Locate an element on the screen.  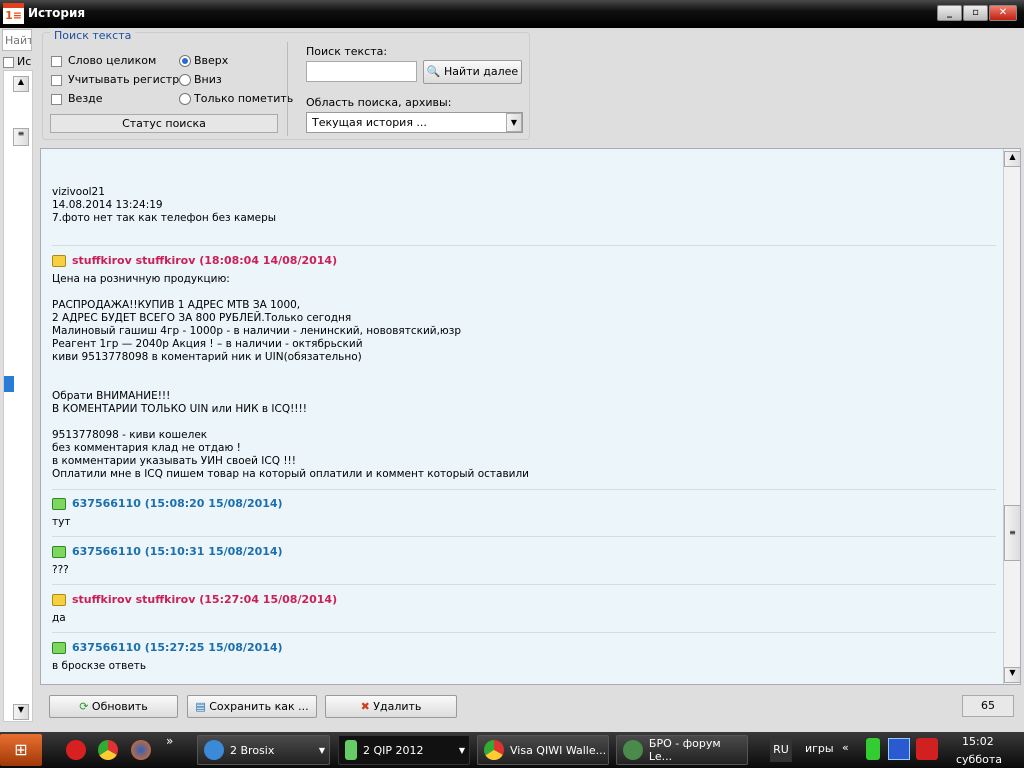
task-qip: 2 QIP 2012 ▼ is located at coordinates (404, 750).